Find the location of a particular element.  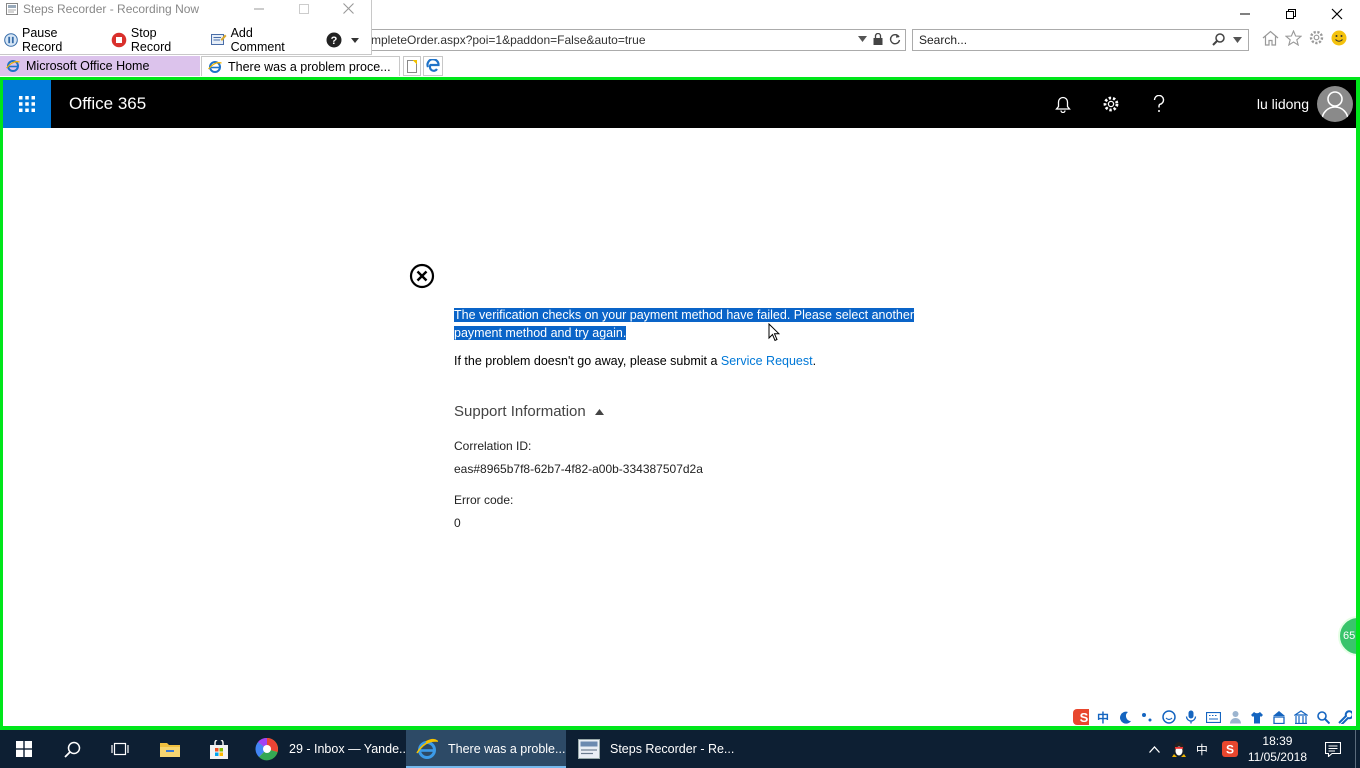

stop-record-button: Stop Record is located at coordinates (153, 40).